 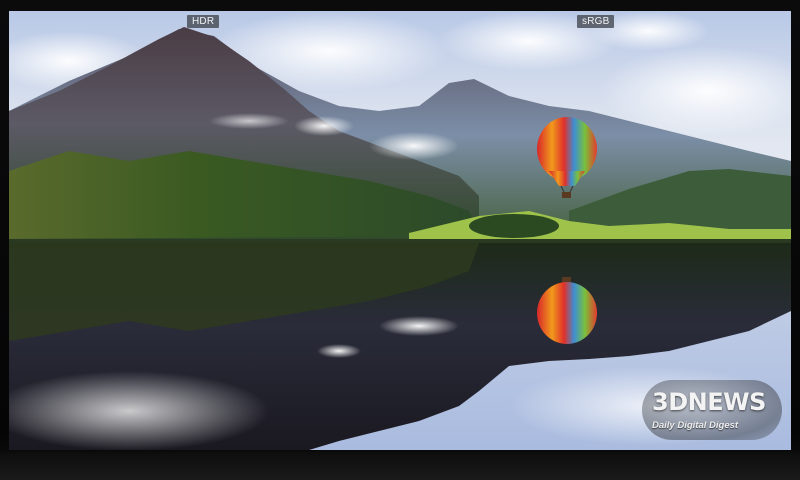 I want to click on hdr-label: HDR, so click(x=203, y=21).